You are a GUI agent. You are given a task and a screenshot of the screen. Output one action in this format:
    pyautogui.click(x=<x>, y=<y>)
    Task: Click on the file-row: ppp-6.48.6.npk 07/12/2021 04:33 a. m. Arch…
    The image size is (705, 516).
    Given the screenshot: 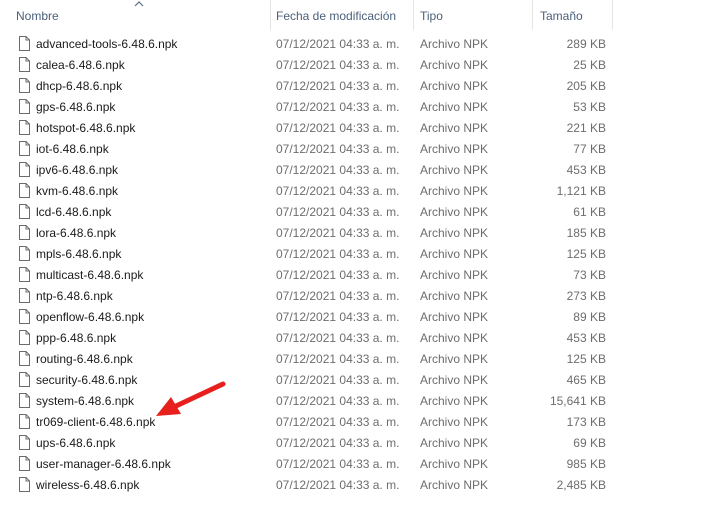 What is the action you would take?
    pyautogui.click(x=352, y=338)
    